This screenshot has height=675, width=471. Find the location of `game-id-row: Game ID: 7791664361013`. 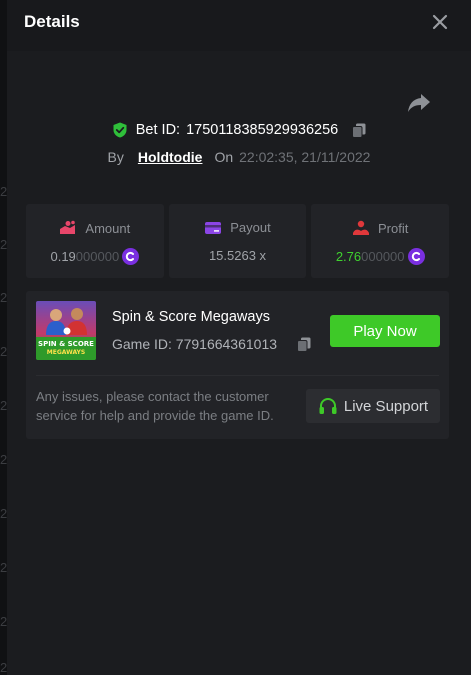

game-id-row: Game ID: 7791664361013 is located at coordinates (211, 344).